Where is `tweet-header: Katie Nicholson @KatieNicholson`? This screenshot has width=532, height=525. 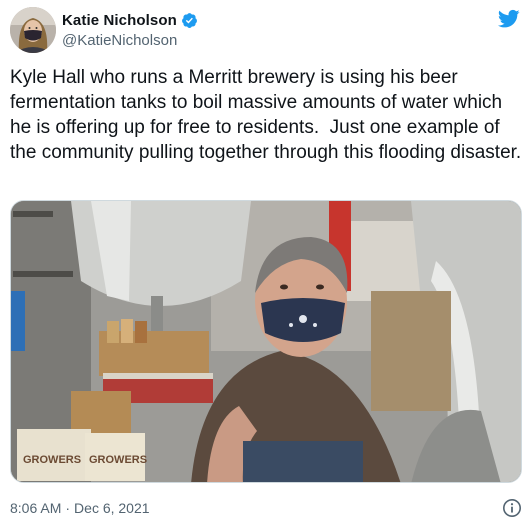 tweet-header: Katie Nicholson @KatieNicholson is located at coordinates (266, 31).